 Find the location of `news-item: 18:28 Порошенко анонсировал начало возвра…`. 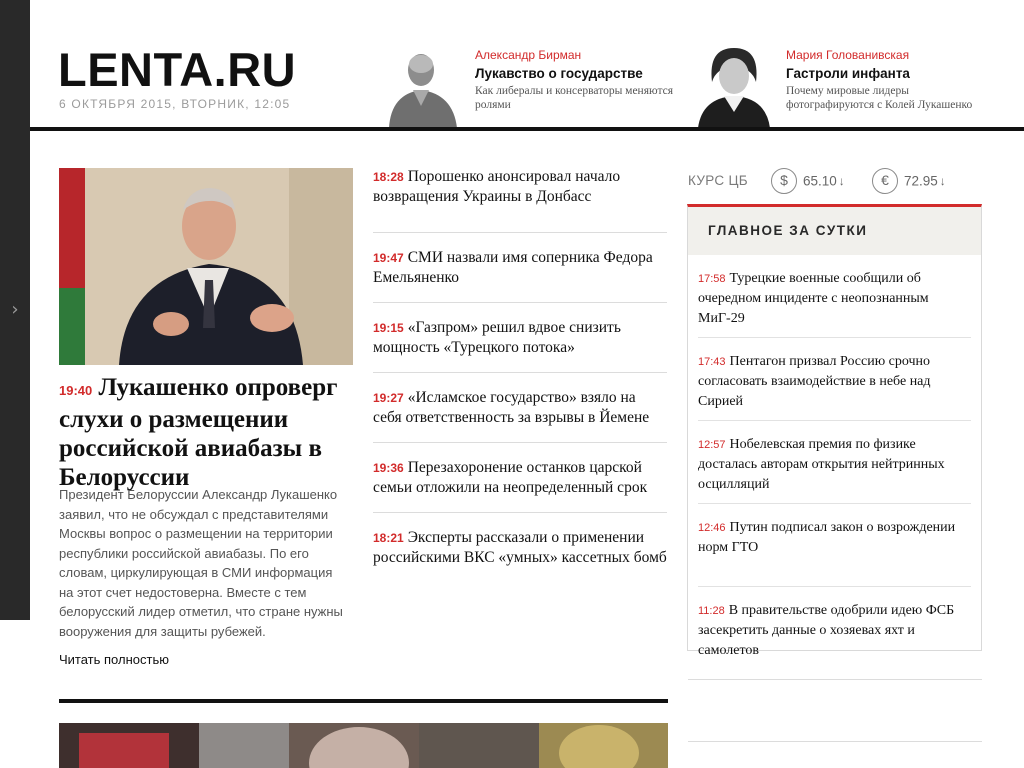

news-item: 18:28 Порошенко анонсировал начало возвра… is located at coordinates (520, 198).